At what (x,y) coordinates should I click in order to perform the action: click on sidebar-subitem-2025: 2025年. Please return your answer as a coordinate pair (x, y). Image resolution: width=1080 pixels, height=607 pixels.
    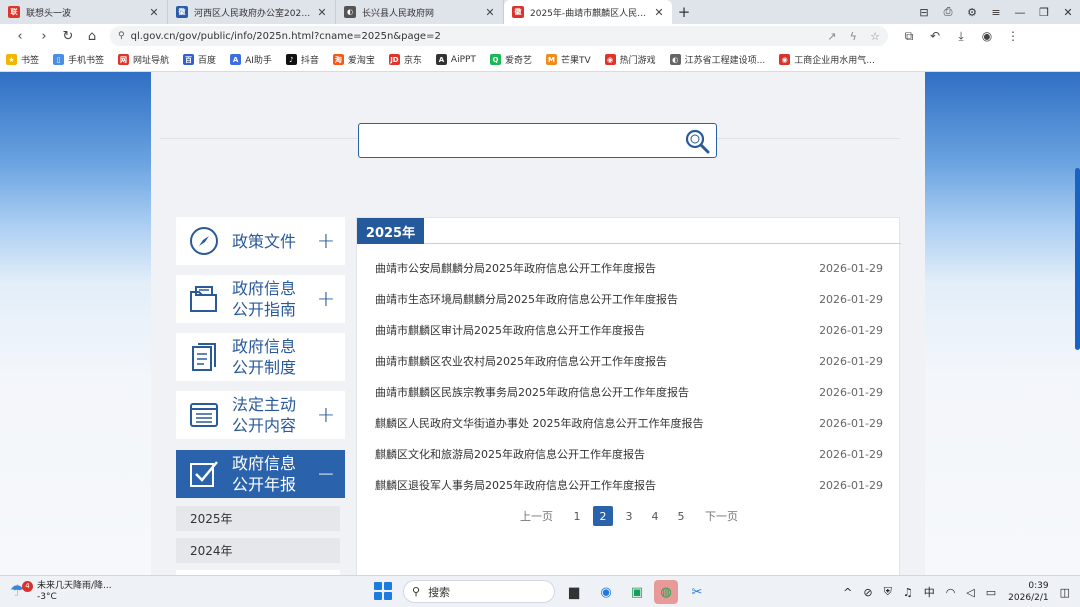
    Looking at the image, I should click on (258, 518).